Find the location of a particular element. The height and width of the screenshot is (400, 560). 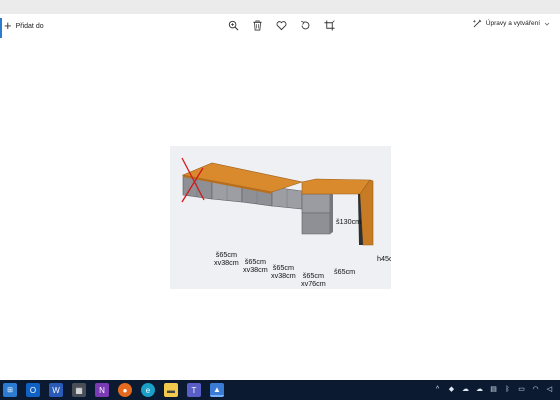

dimension-label-cabinet-5: š65cm is located at coordinates (345, 271).